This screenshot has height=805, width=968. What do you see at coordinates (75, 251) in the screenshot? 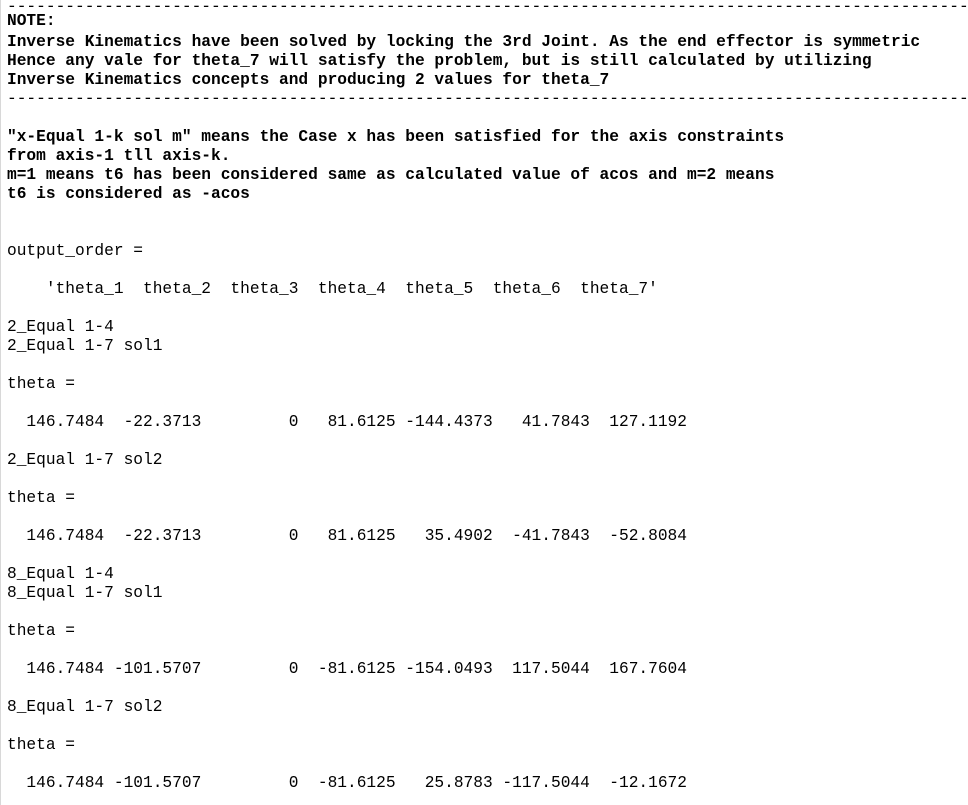
I see `output-order-label: output_order =` at bounding box center [75, 251].